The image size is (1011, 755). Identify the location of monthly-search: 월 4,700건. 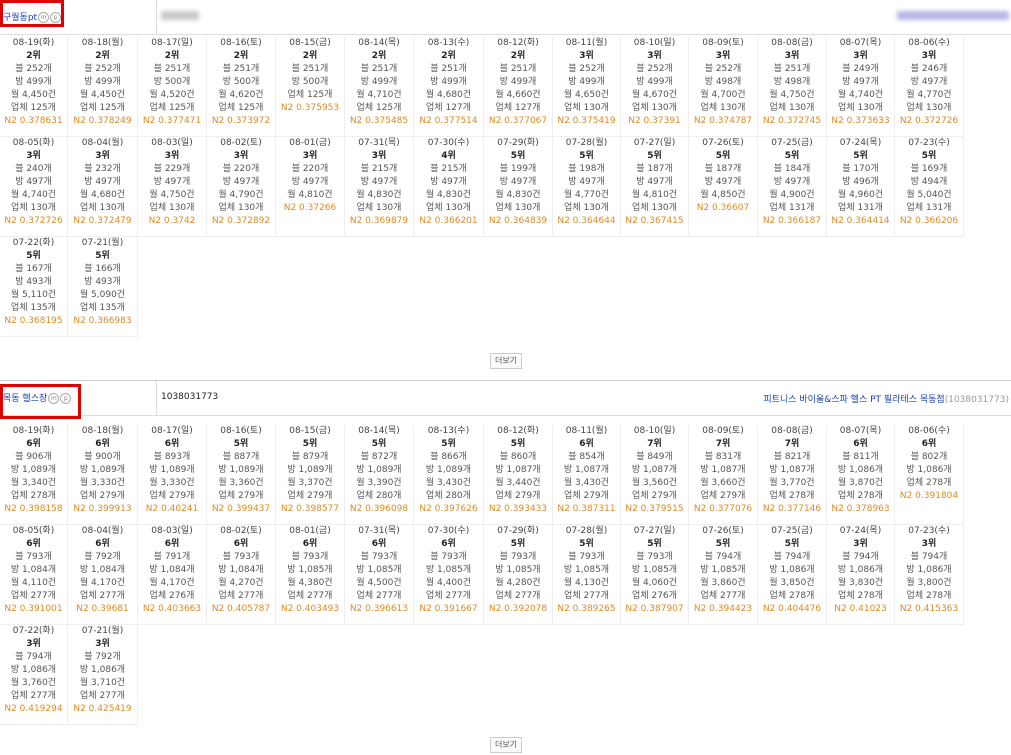
(723, 95).